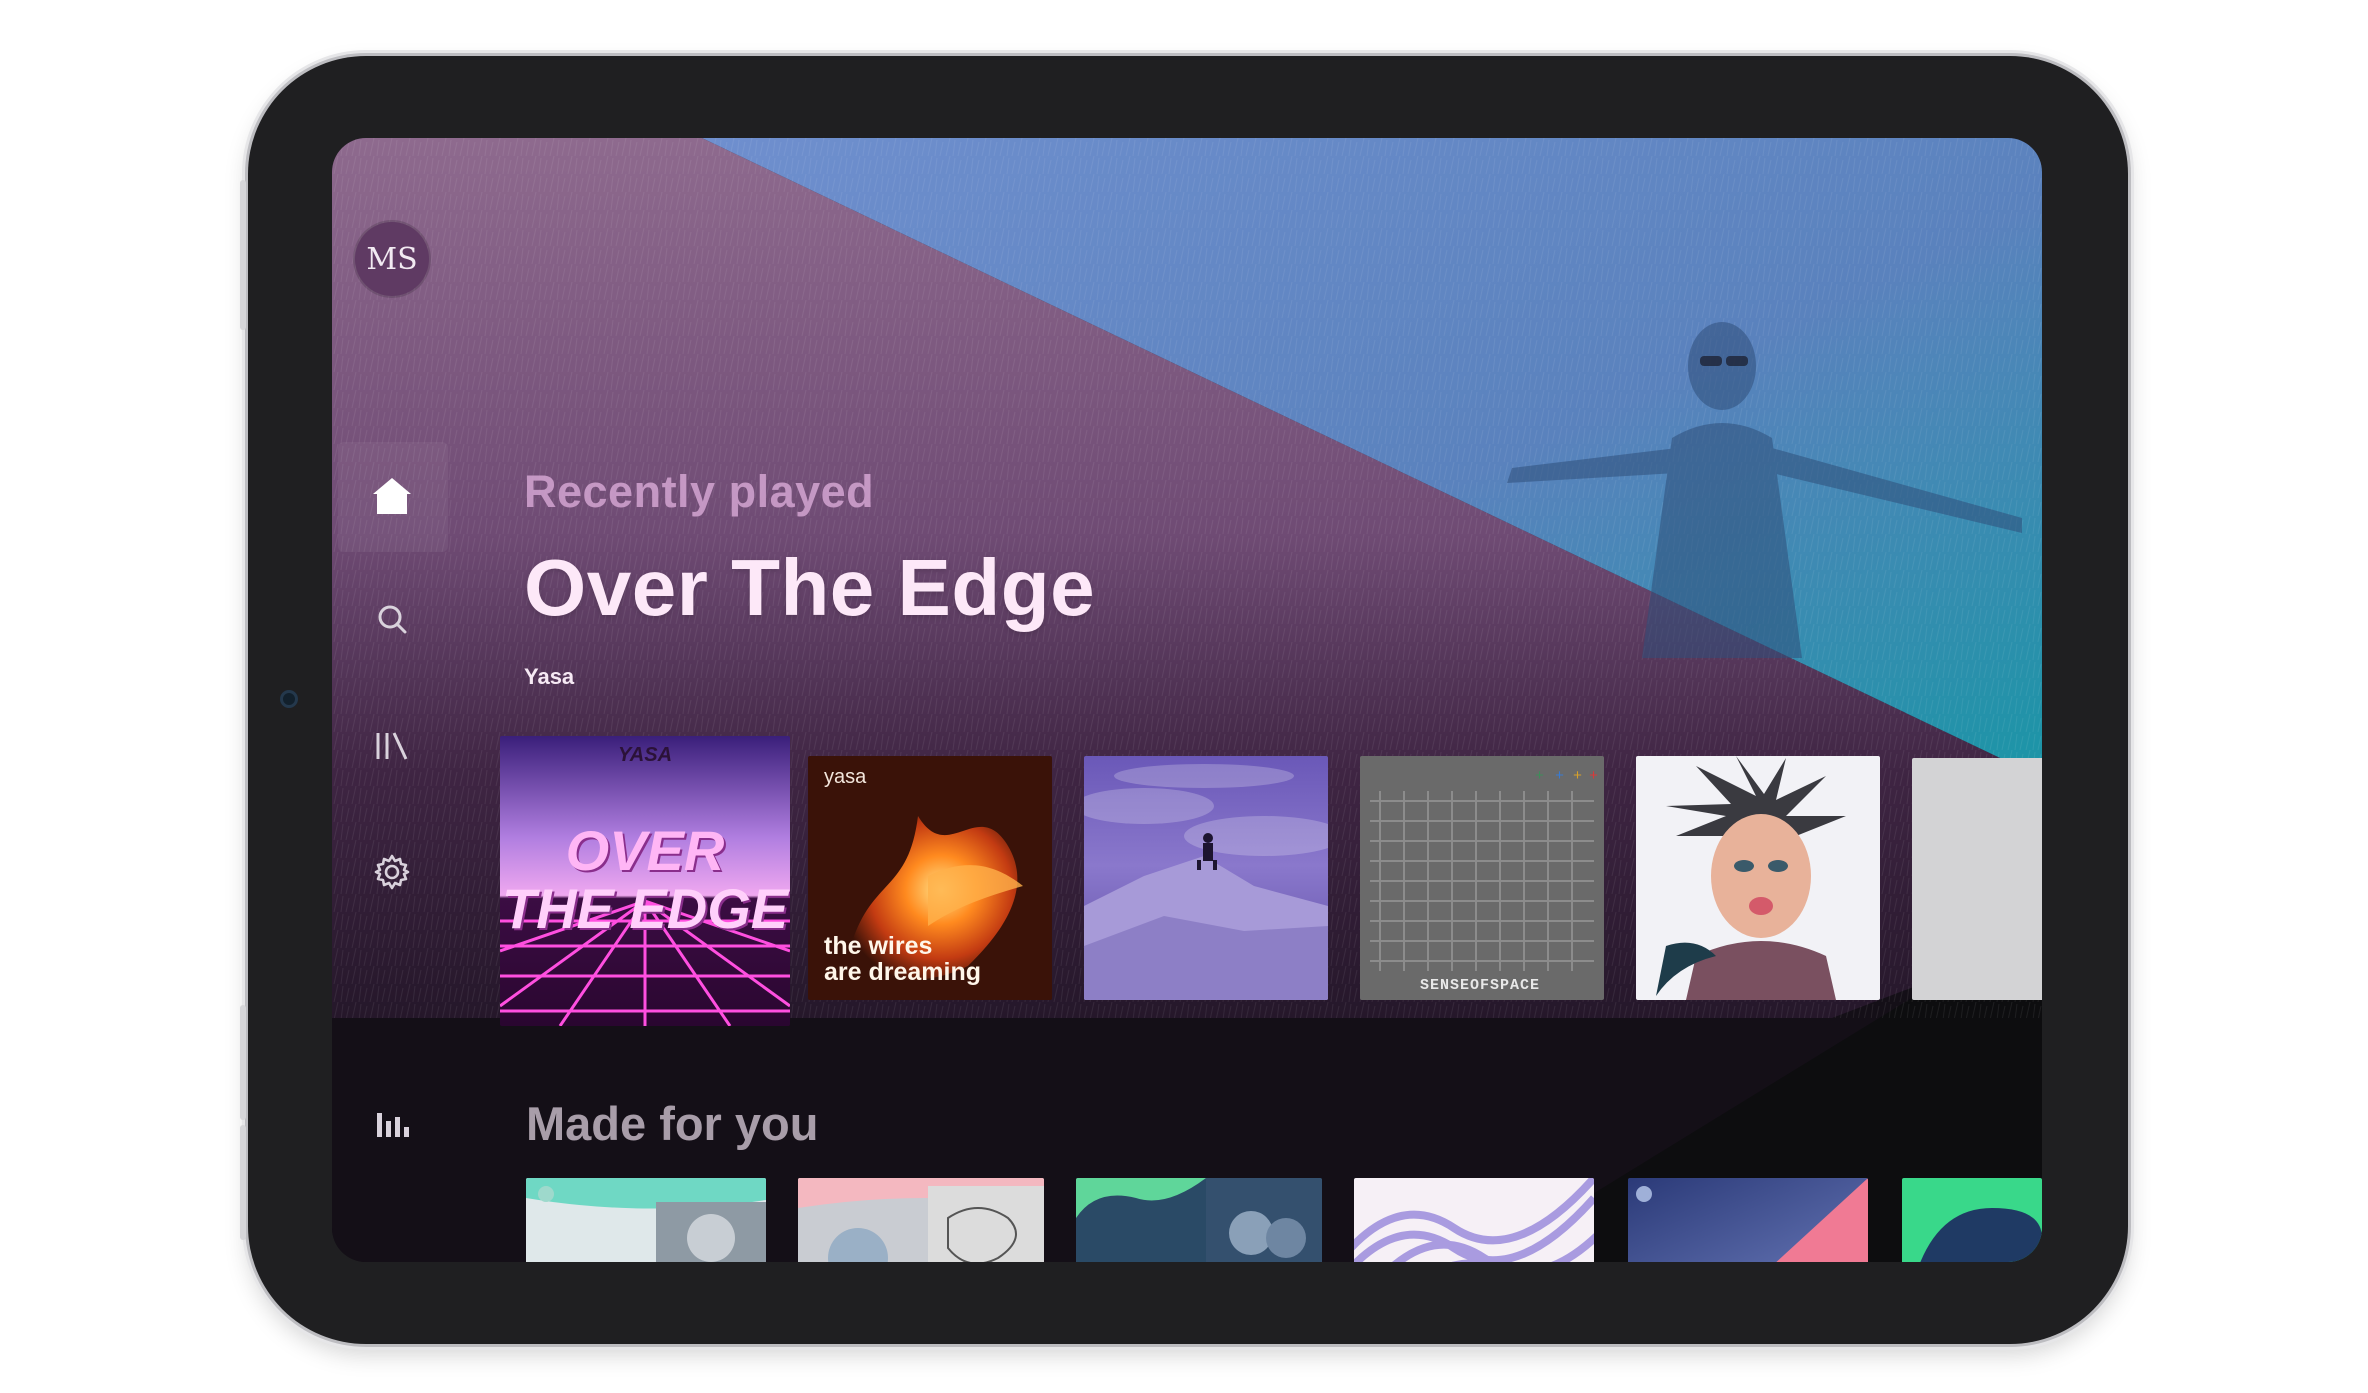 Image resolution: width=2368 pixels, height=1393 pixels. I want to click on nav-library, so click(392, 746).